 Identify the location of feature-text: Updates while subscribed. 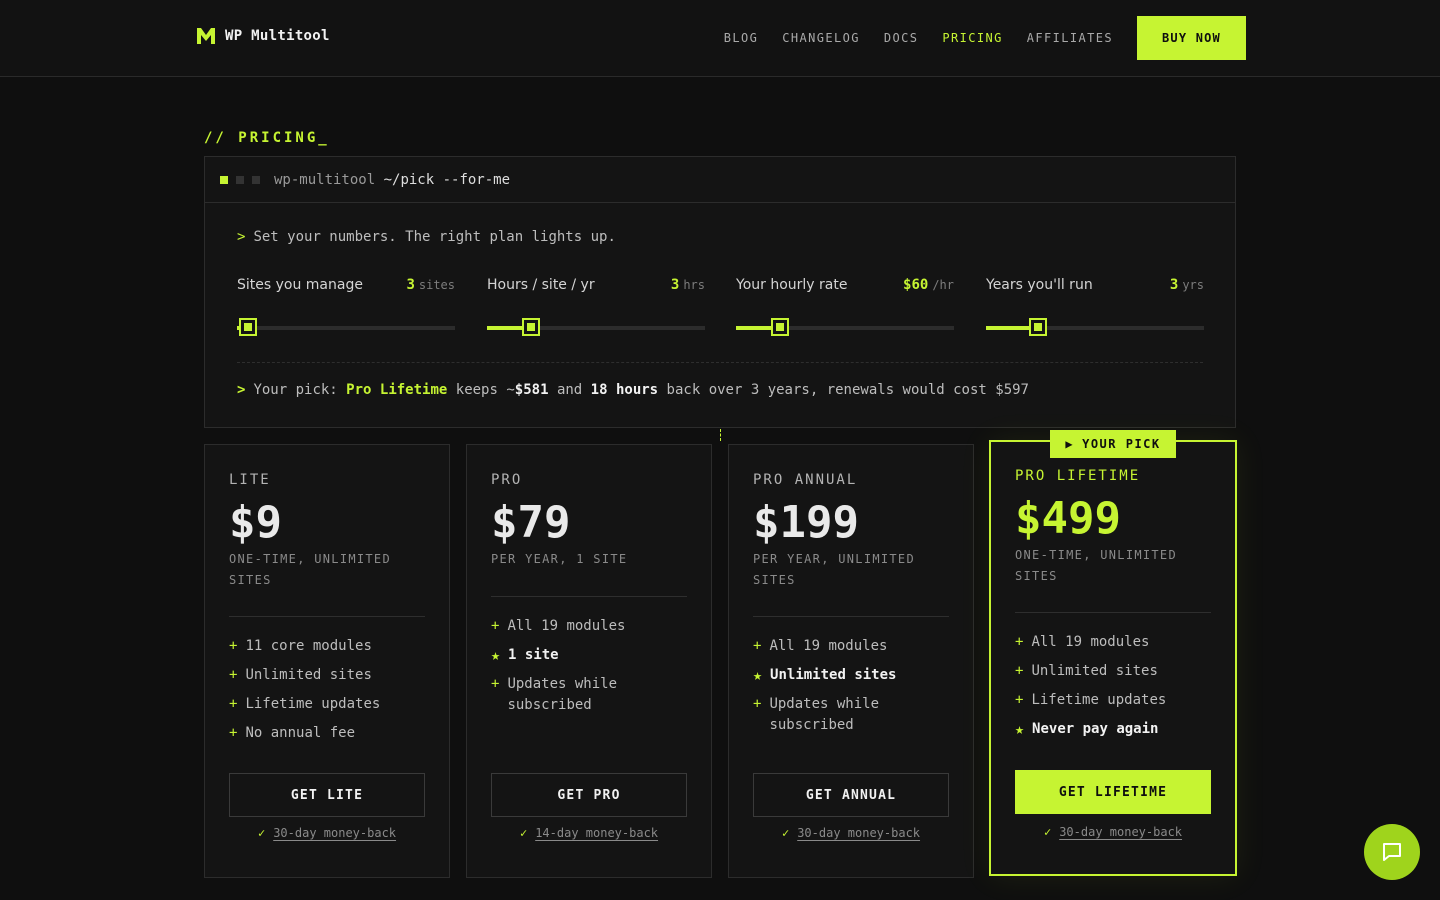
(824, 714).